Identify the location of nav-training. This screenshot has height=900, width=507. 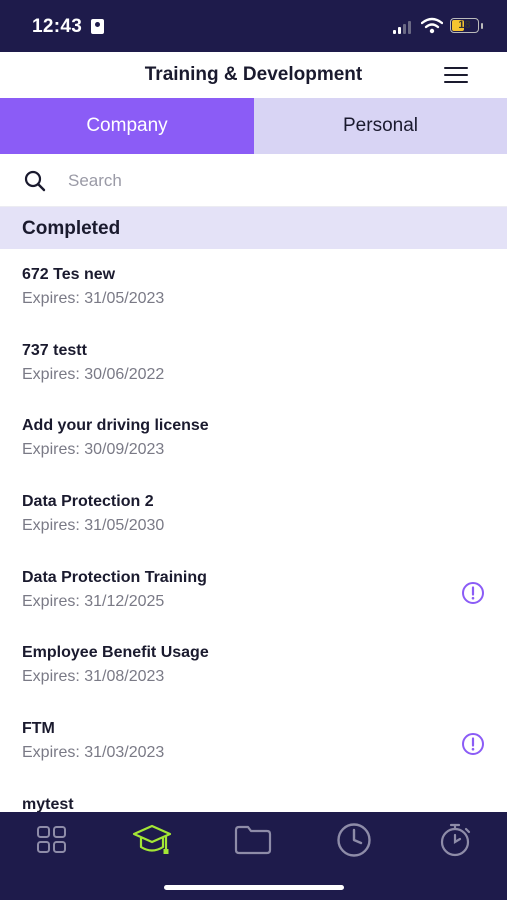
(152, 840).